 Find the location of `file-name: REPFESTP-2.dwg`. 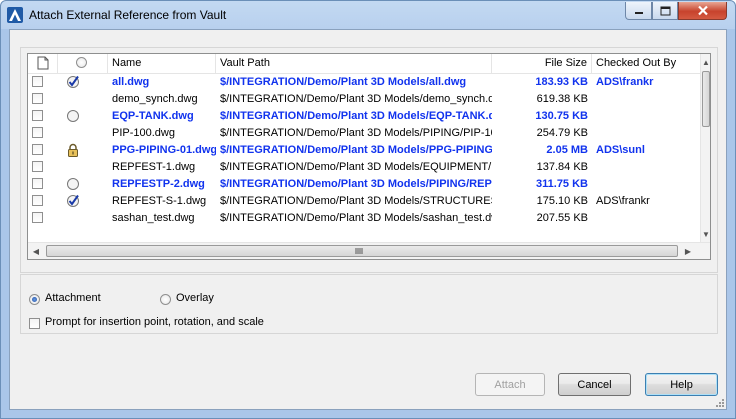

file-name: REPFESTP-2.dwg is located at coordinates (158, 184).